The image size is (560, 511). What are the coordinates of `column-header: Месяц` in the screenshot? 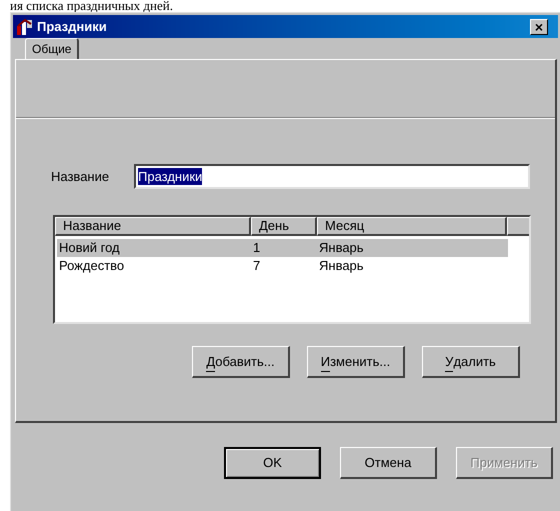 It's located at (412, 226).